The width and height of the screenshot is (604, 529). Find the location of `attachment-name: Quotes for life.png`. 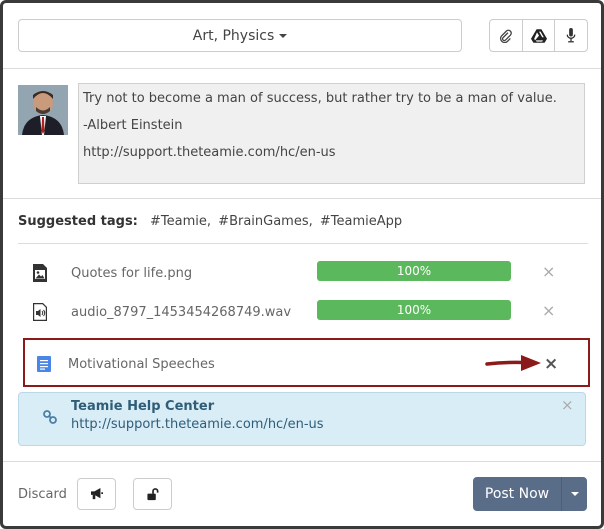

attachment-name: Quotes for life.png is located at coordinates (132, 273).